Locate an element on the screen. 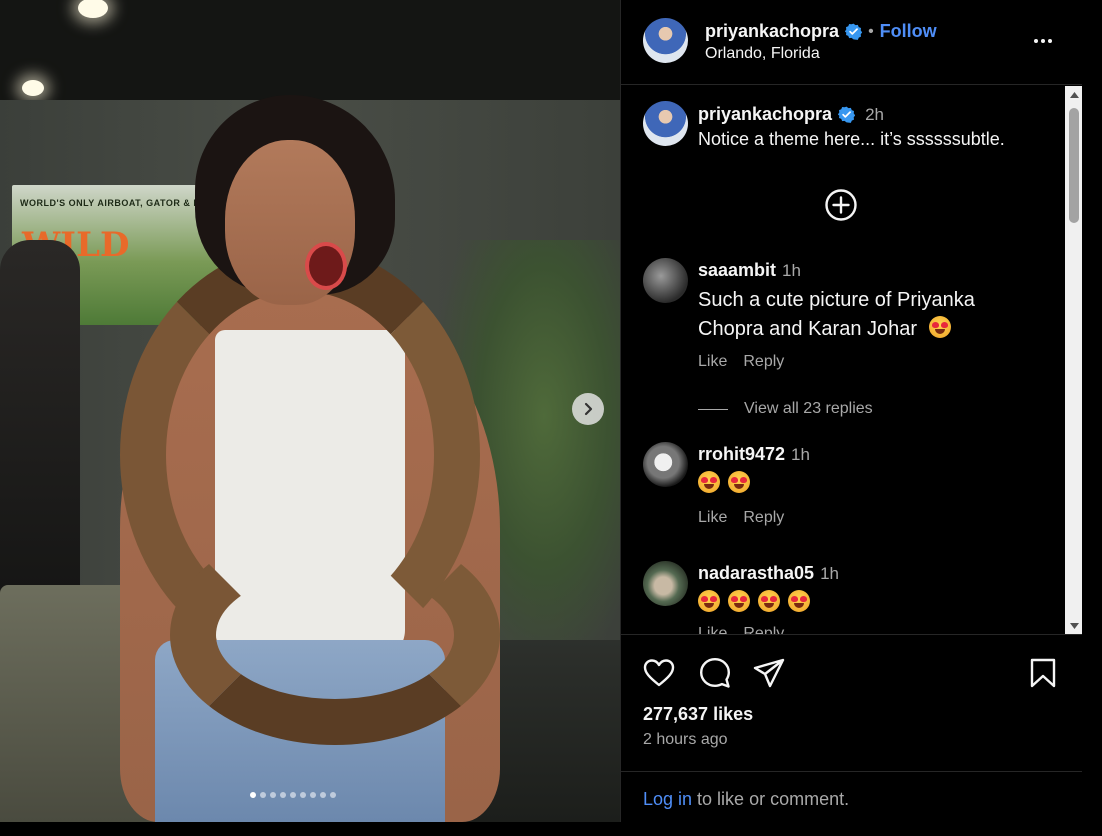 This screenshot has height=836, width=1102. share-button is located at coordinates (769, 673).